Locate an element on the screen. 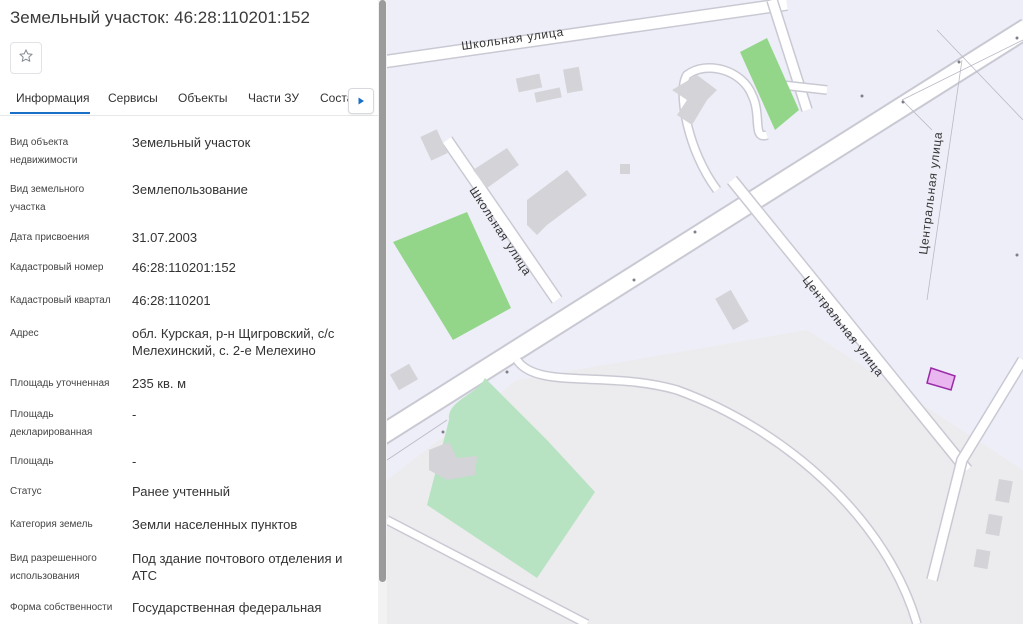 This screenshot has height=624, width=1023. info-label: Статус is located at coordinates (26, 491).